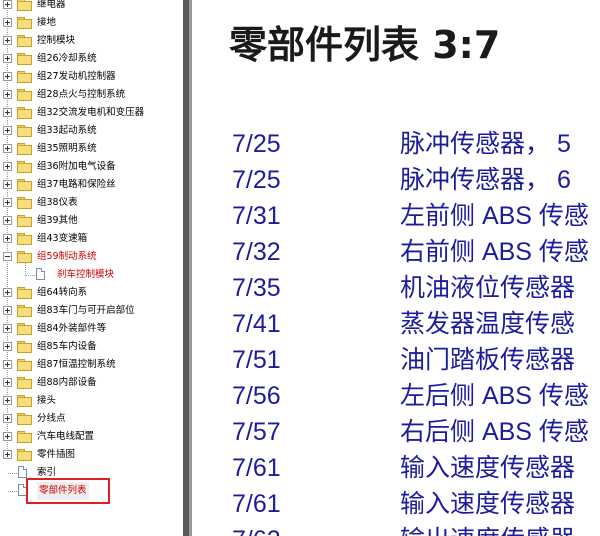 The image size is (600, 536). I want to click on tree-item-label: 零件插图, so click(56, 454).